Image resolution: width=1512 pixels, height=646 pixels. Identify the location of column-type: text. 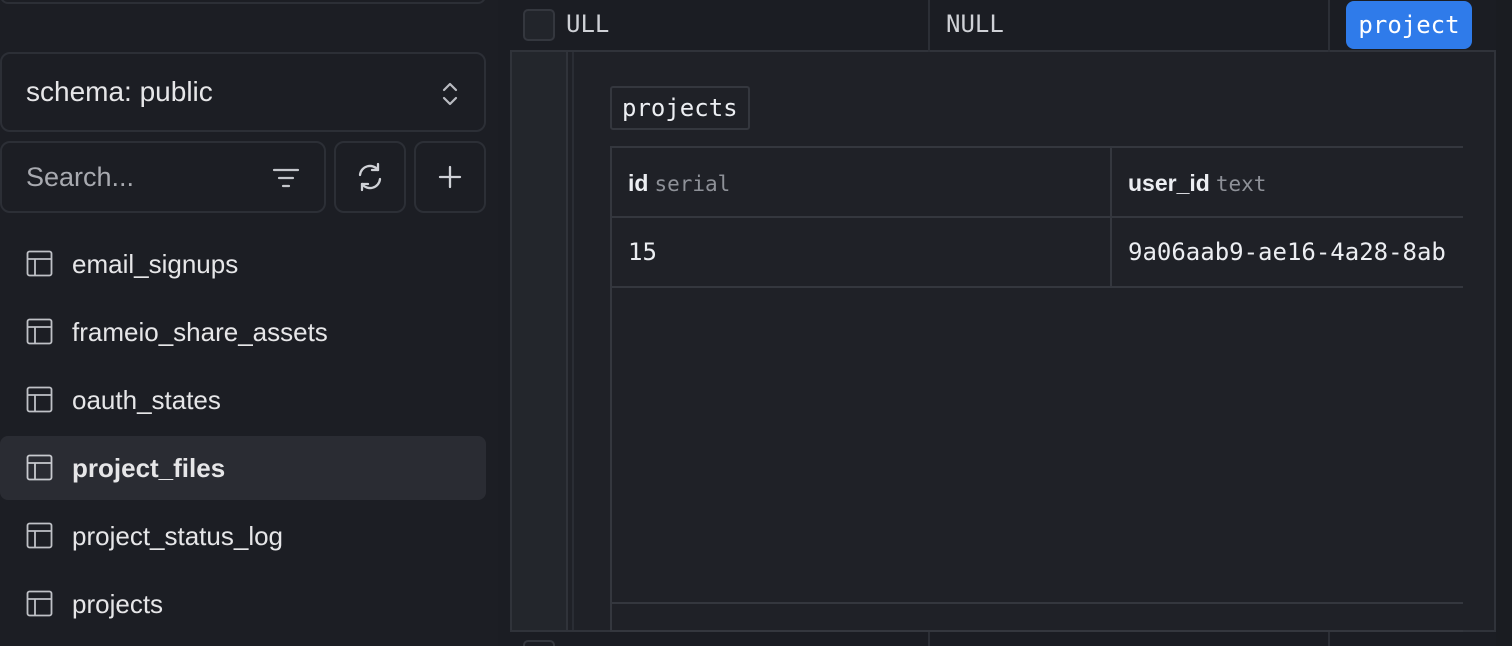
(1241, 184).